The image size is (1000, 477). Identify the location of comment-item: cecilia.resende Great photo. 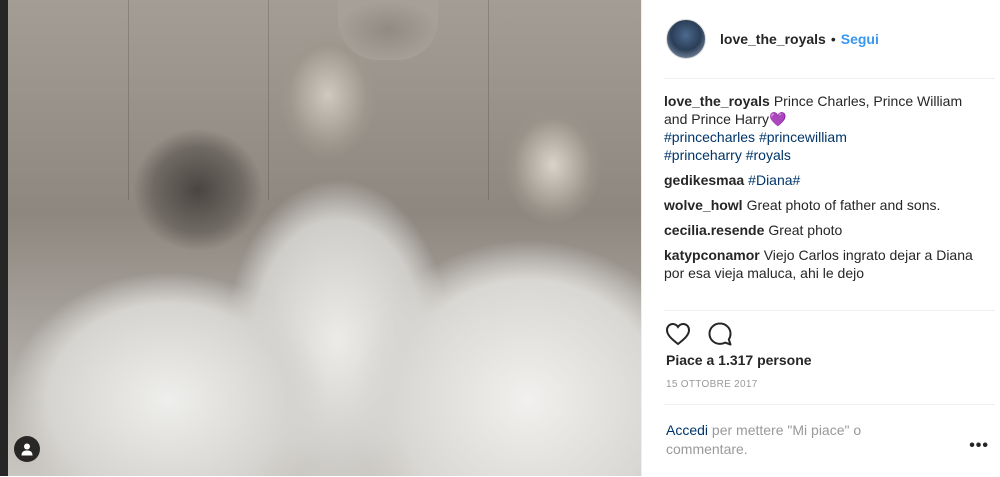
(824, 230).